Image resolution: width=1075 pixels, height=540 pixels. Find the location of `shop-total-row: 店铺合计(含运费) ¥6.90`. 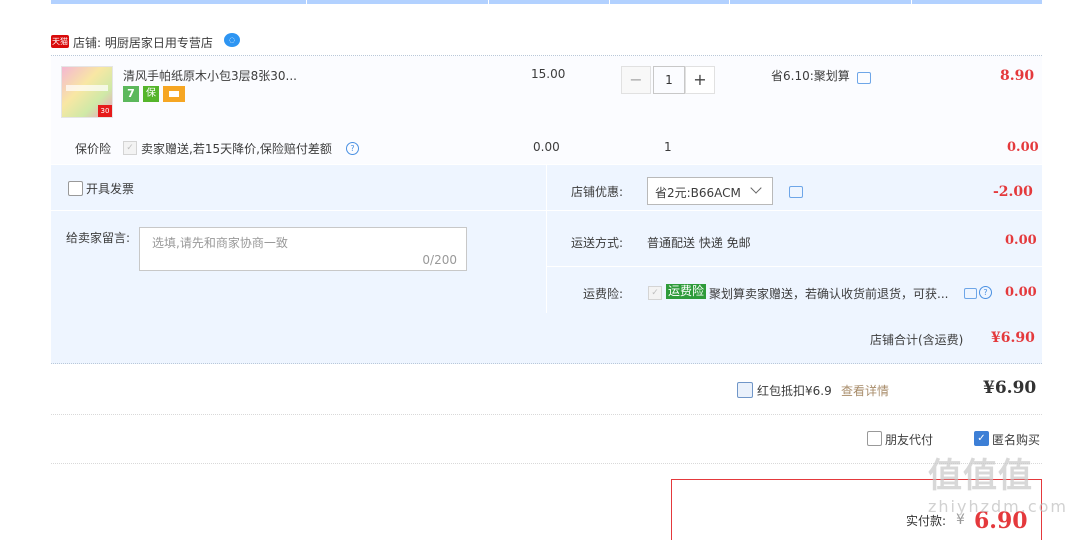

shop-total-row: 店铺合计(含运费) ¥6.90 is located at coordinates (546, 338).